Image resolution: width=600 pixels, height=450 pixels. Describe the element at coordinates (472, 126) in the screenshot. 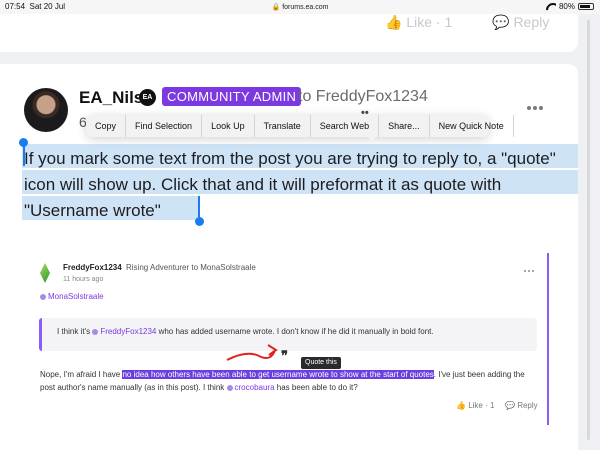

I see `menu-item-new-quick-note: New Quick Note` at that location.